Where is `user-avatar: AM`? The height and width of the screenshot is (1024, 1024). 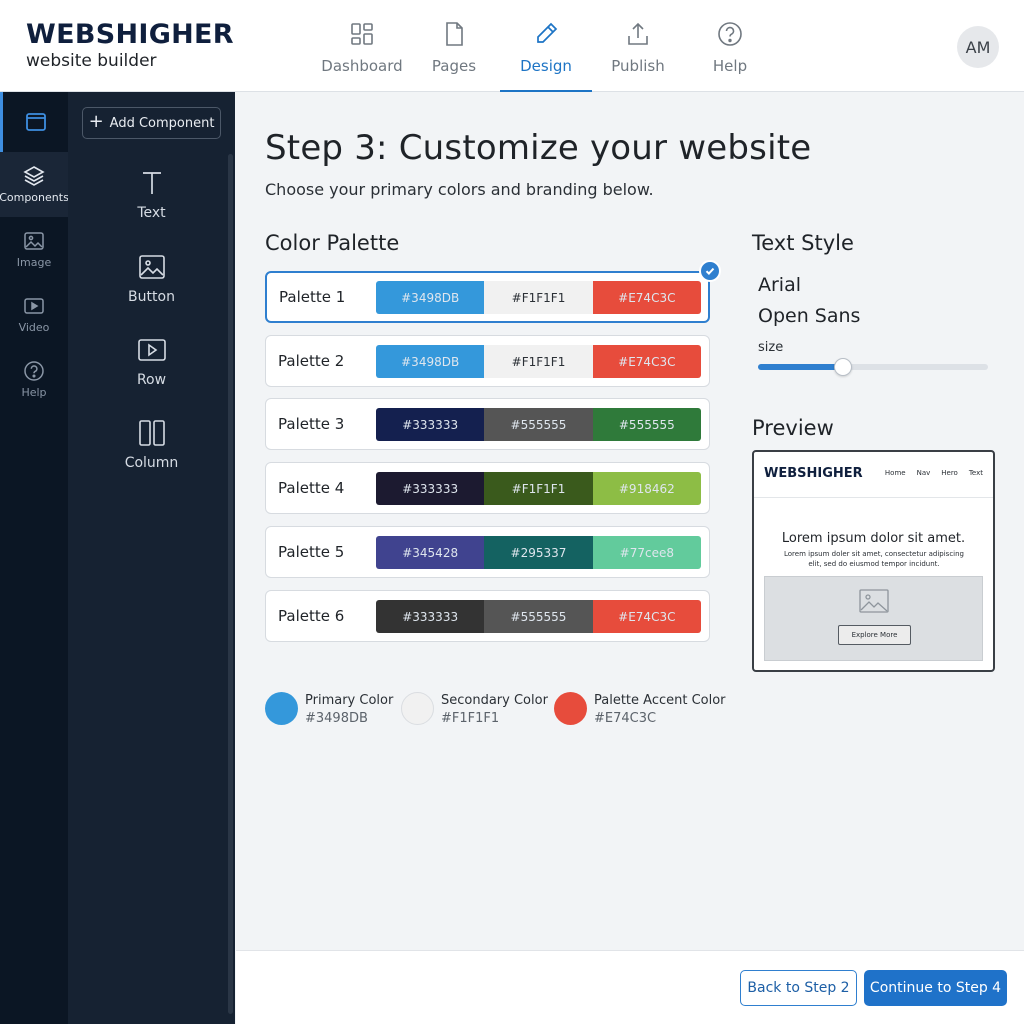 user-avatar: AM is located at coordinates (978, 47).